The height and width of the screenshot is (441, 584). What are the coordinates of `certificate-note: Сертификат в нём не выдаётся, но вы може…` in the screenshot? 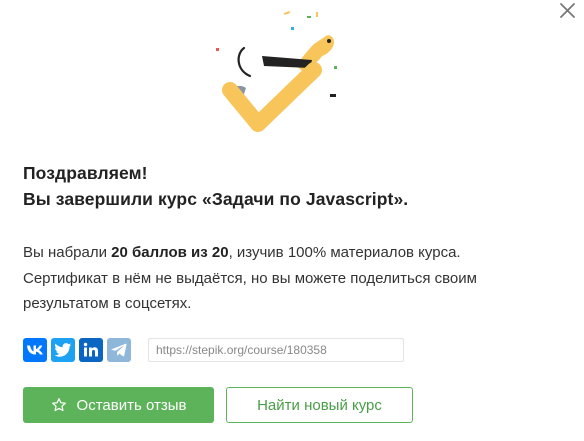 It's located at (250, 278).